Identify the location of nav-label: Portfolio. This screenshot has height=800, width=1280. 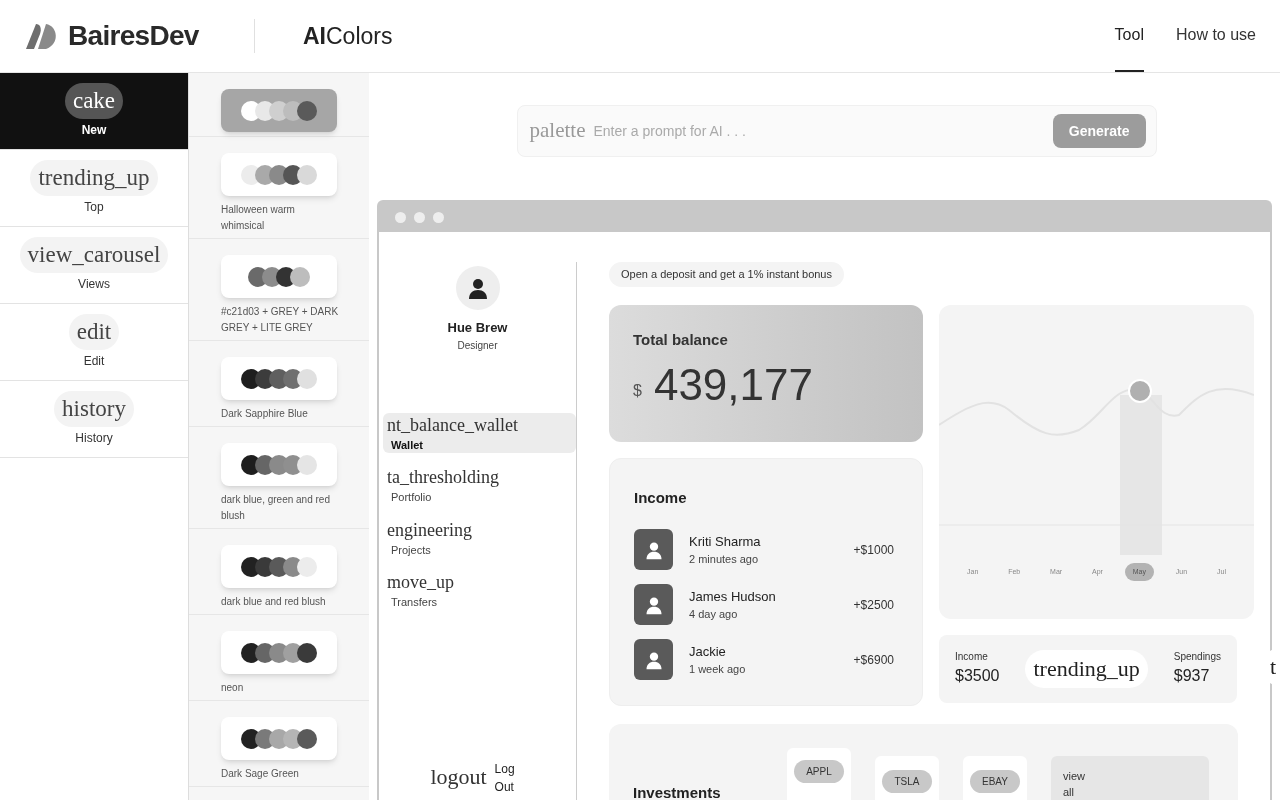
(411, 497).